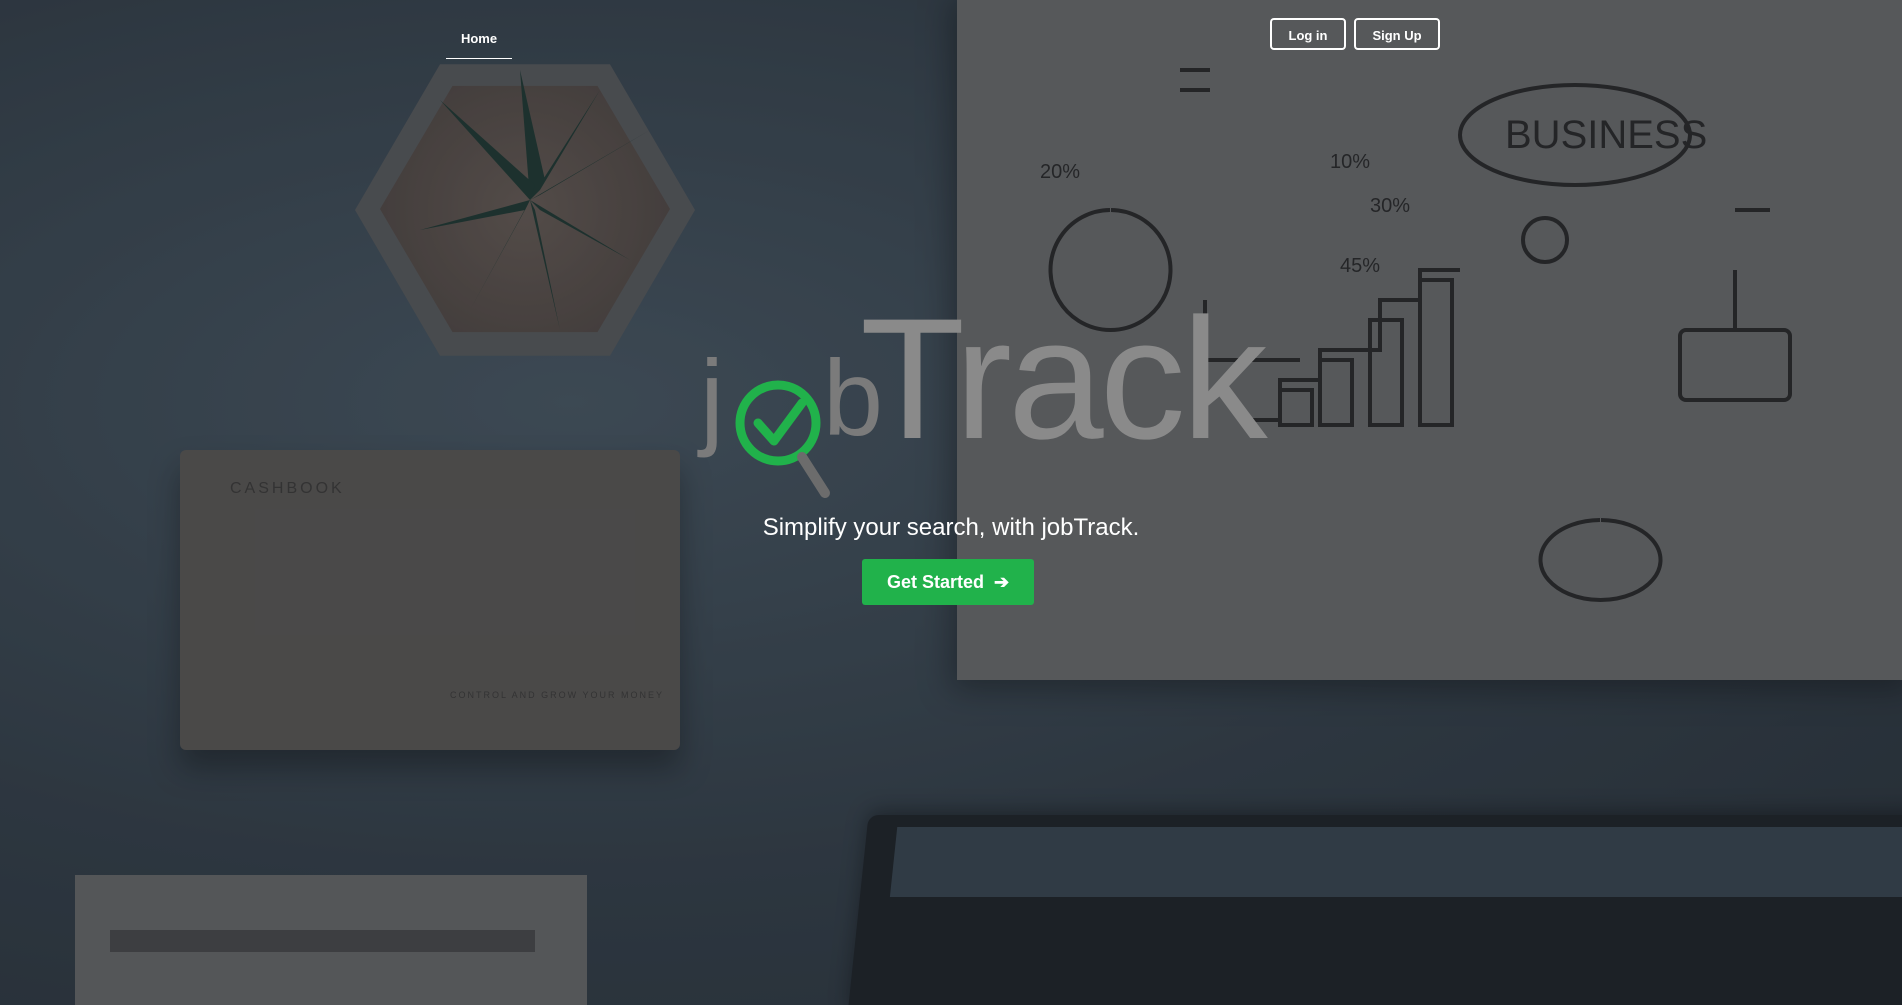 Image resolution: width=1902 pixels, height=1005 pixels. Describe the element at coordinates (1397, 34) in the screenshot. I see `signup-button: Sign Up` at that location.